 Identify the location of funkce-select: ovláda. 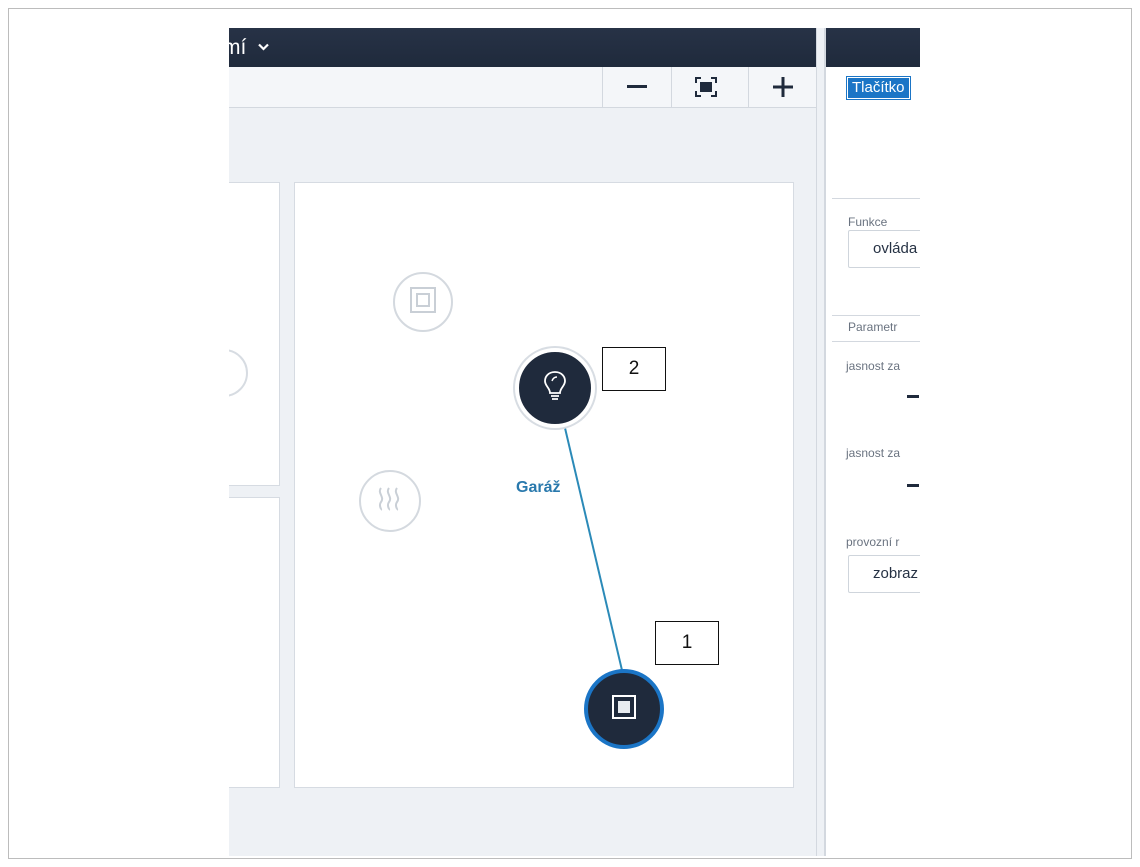
(884, 249).